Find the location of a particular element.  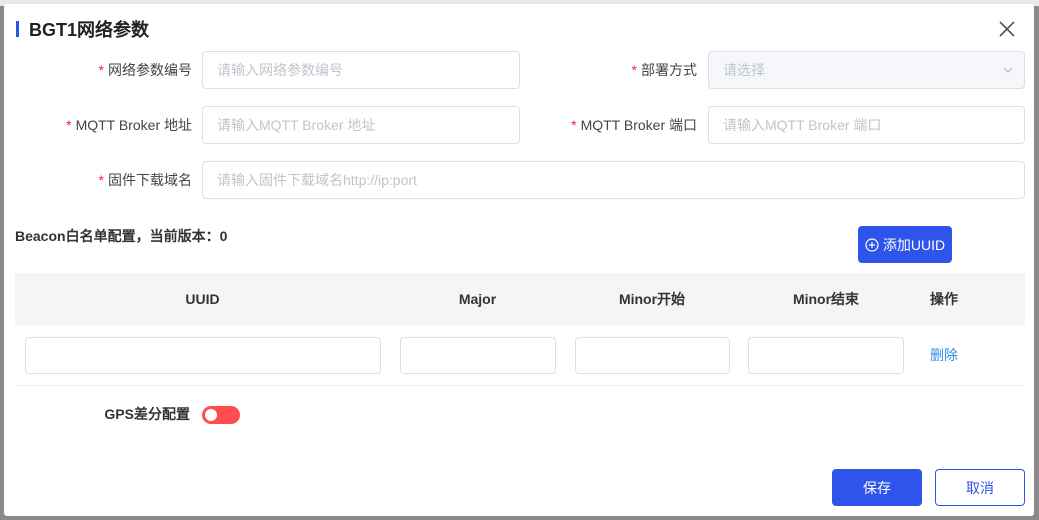

deploy-mode-label: * 部署方式 is located at coordinates (664, 70).